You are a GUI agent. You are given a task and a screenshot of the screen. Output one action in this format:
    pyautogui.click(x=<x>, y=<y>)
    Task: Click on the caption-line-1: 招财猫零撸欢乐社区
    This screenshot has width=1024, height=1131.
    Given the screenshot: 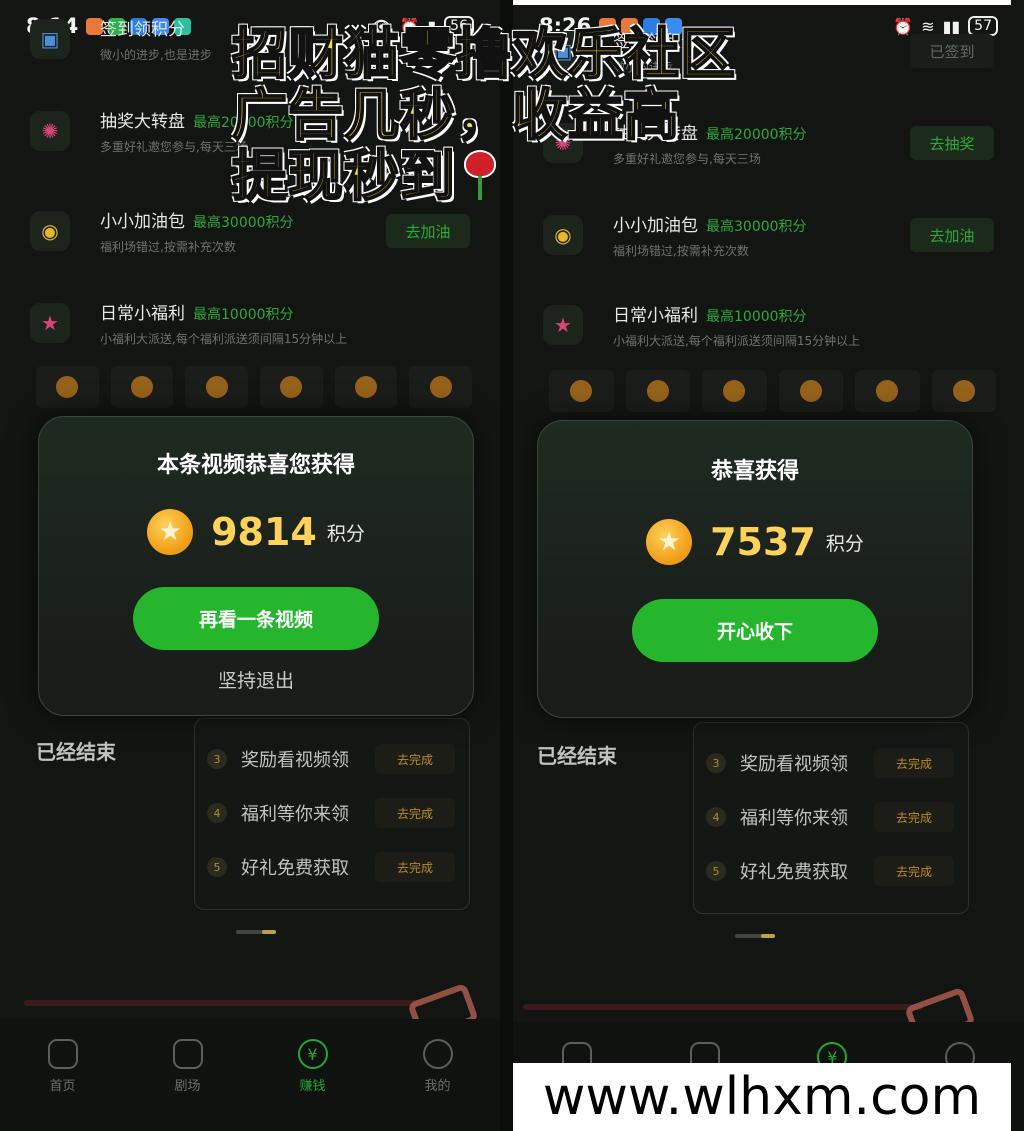 What is the action you would take?
    pyautogui.click(x=484, y=54)
    